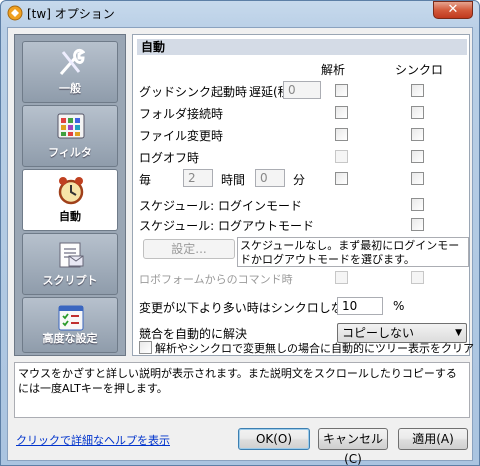 The image size is (480, 466). I want to click on logoff-analyze-checkbox, so click(341, 156).